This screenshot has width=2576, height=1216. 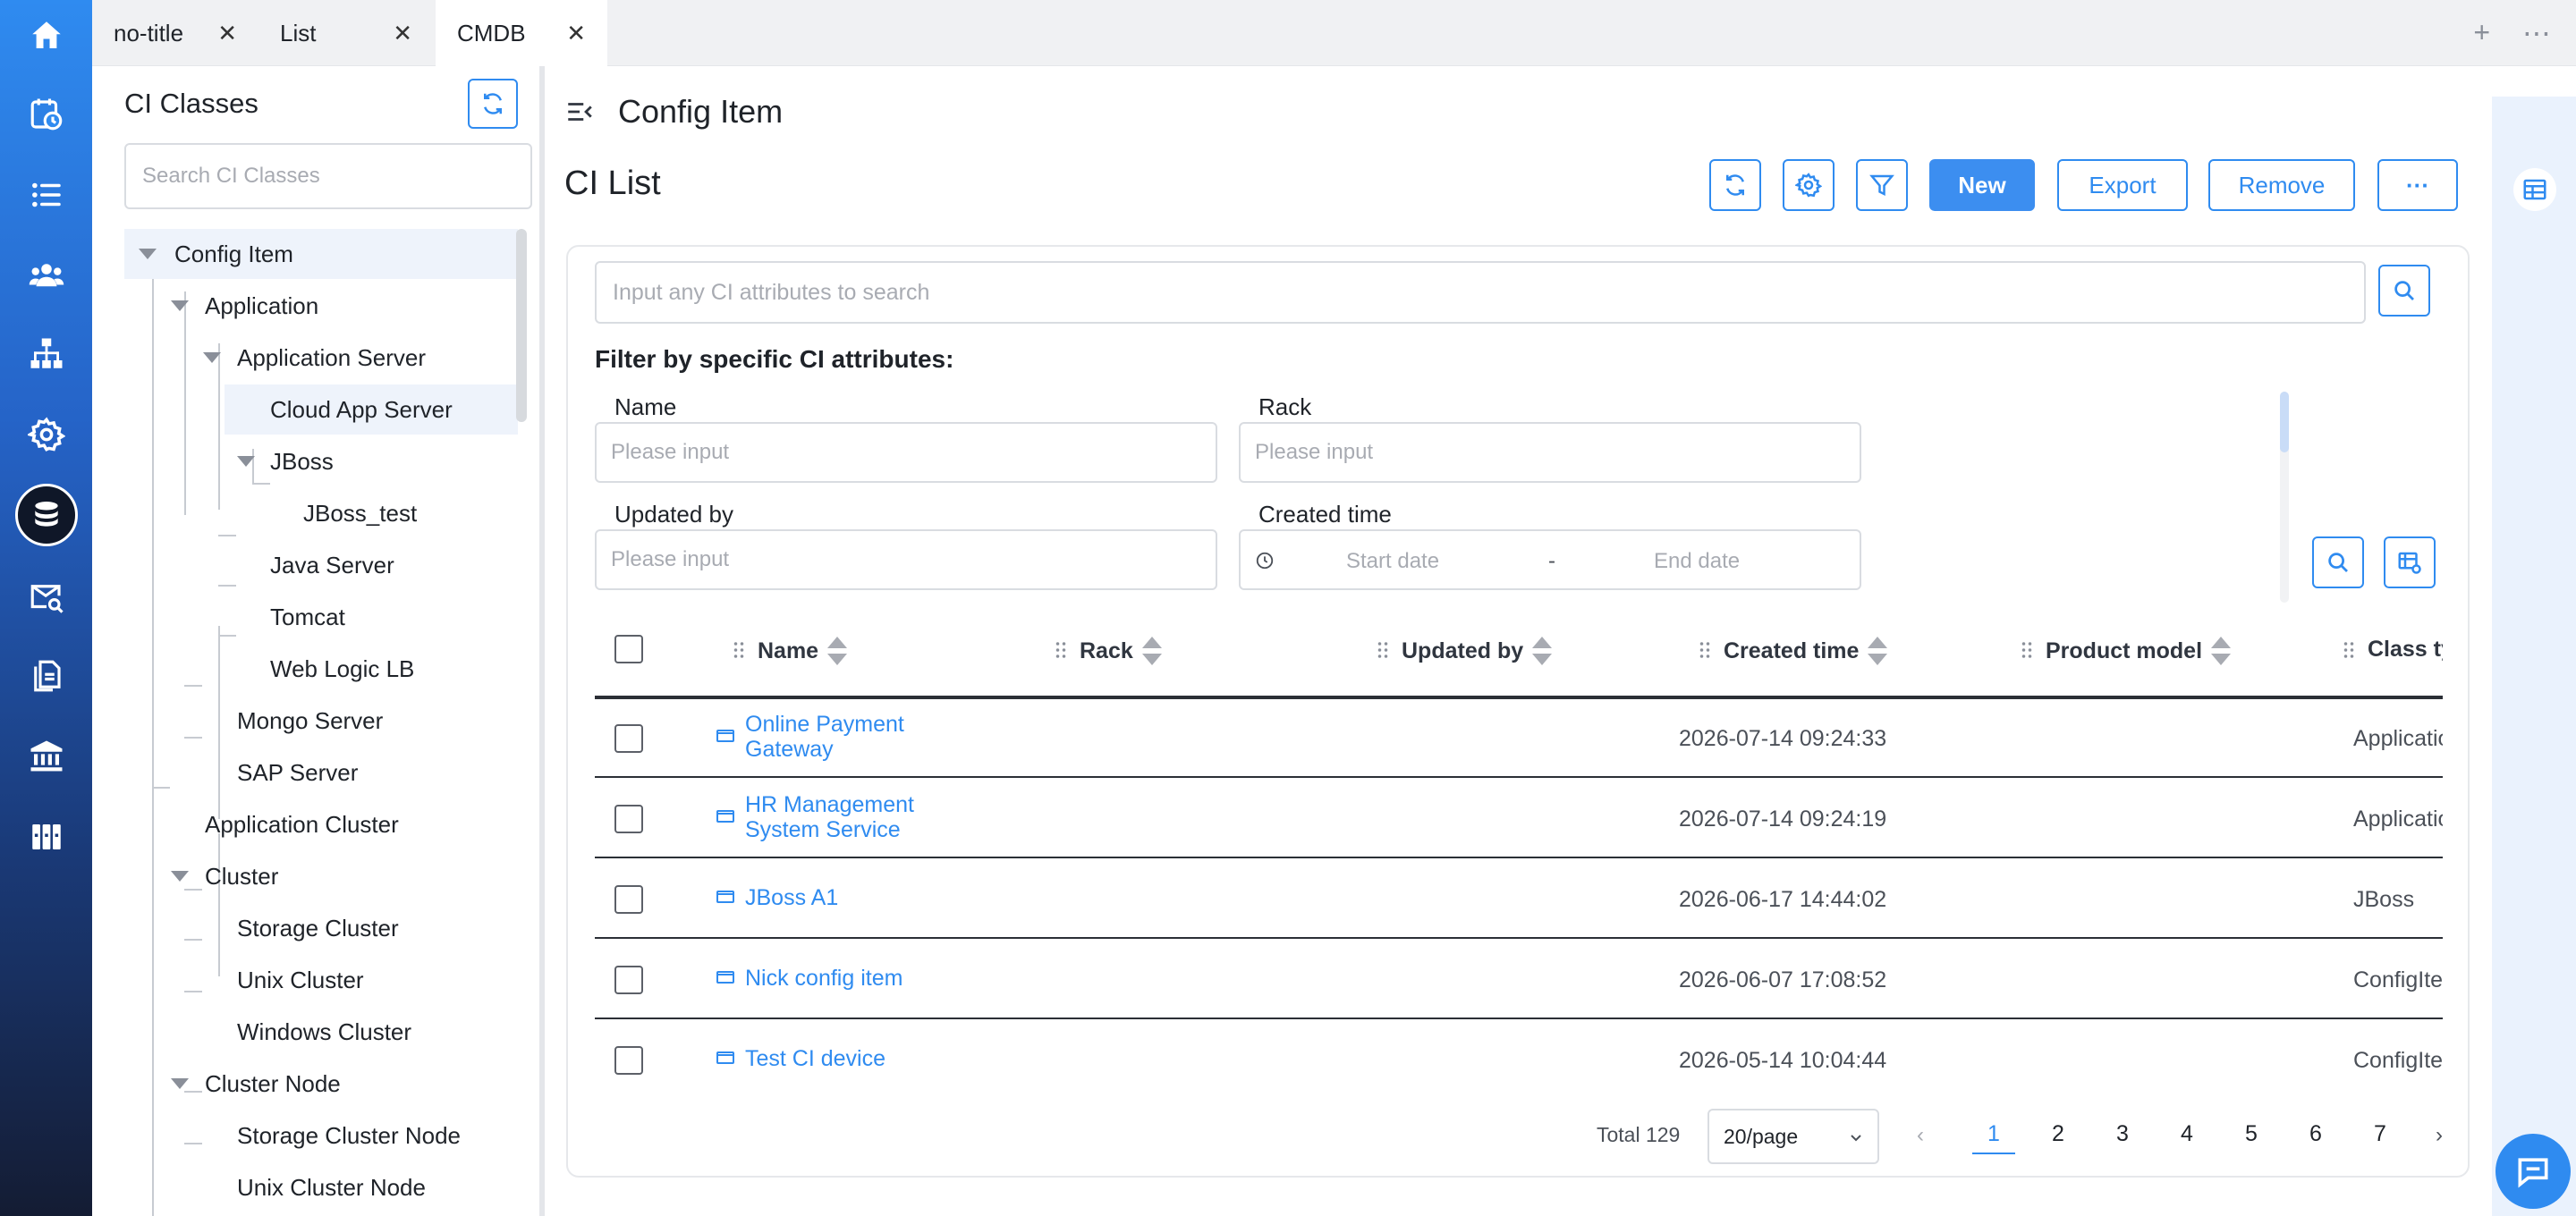 What do you see at coordinates (2126, 651) in the screenshot?
I see `column-header-product-model: Product model` at bounding box center [2126, 651].